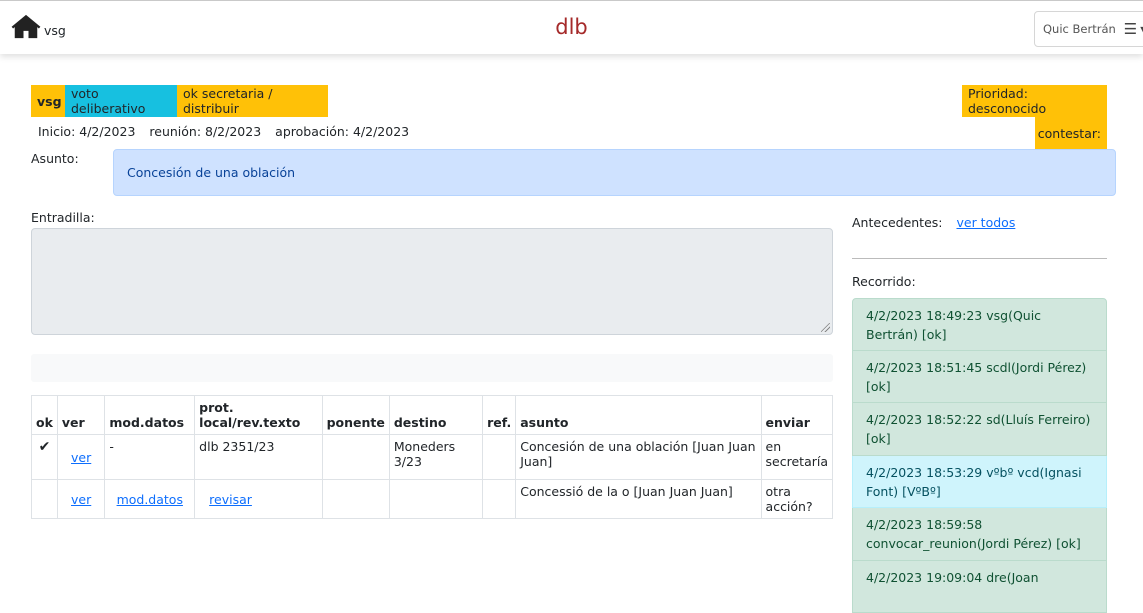  I want to click on header-ponente: ponente, so click(355, 415).